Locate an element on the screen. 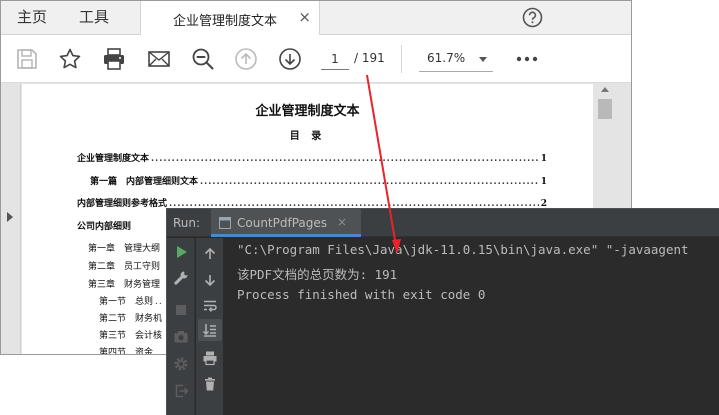 This screenshot has height=415, width=719. toolbar: / 191 61.7% is located at coordinates (316, 59).